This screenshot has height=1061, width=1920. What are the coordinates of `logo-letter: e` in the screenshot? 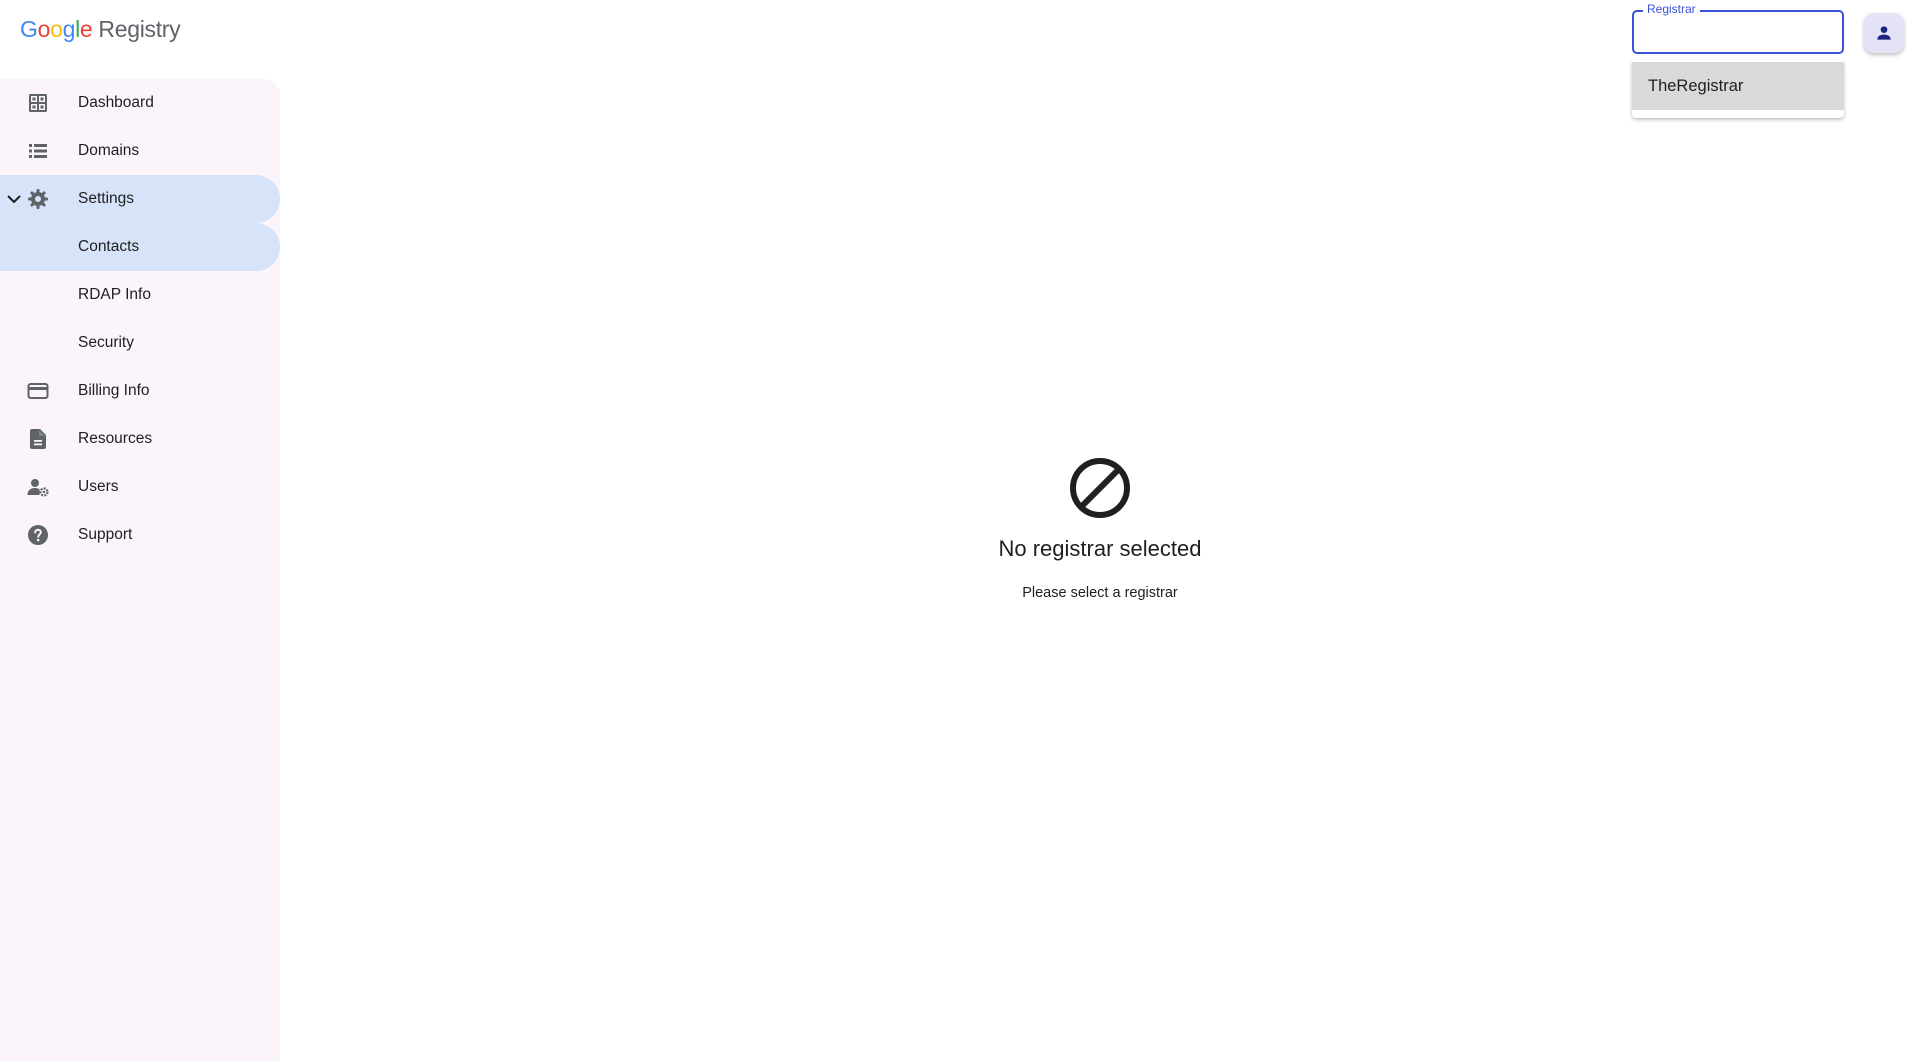 It's located at (86, 29).